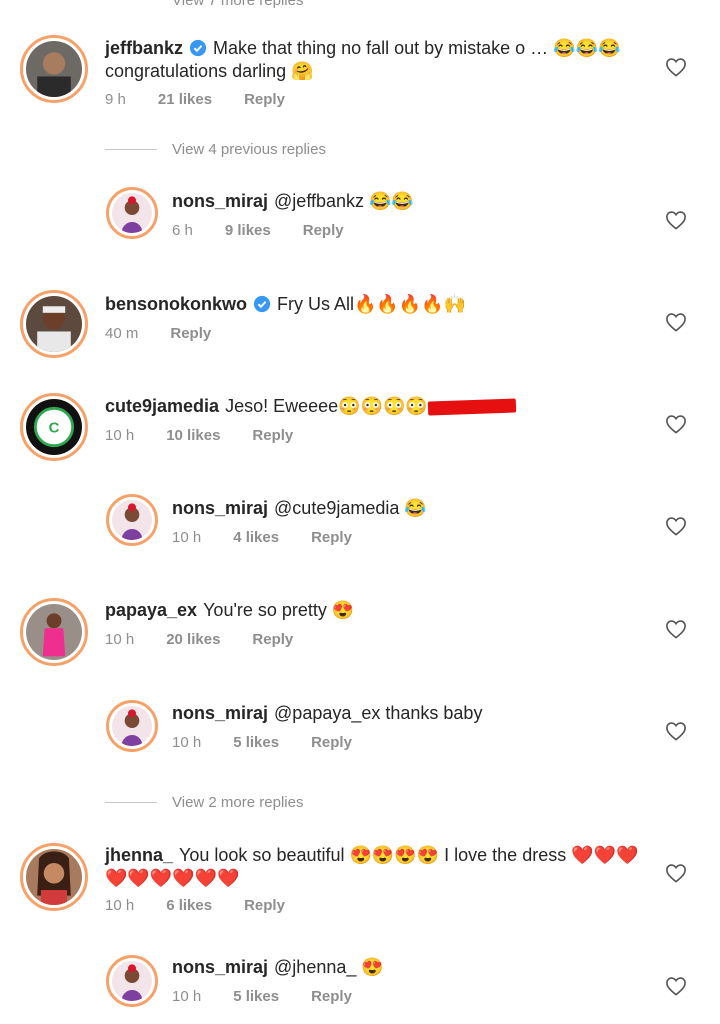 The image size is (720, 1024). Describe the element at coordinates (278, 967) in the screenshot. I see `comment-text: nons_miraj @jhenna_ 😍` at that location.